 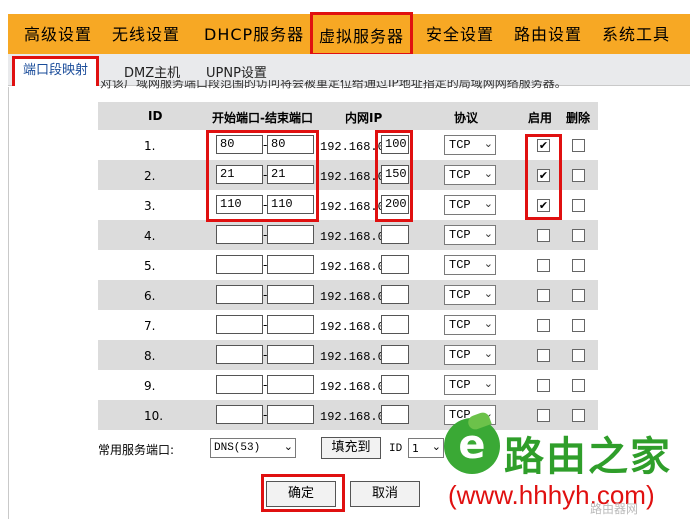 I want to click on row-id: 1., so click(x=150, y=146).